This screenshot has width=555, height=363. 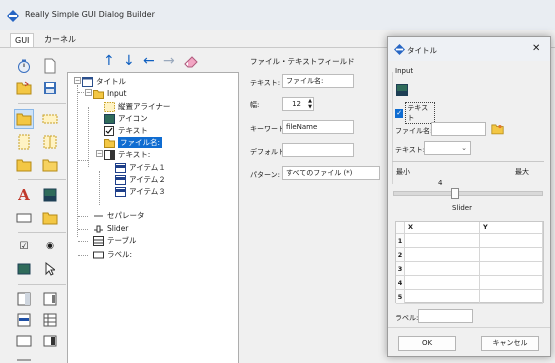 I want to click on group-widget-button, so click(x=24, y=119).